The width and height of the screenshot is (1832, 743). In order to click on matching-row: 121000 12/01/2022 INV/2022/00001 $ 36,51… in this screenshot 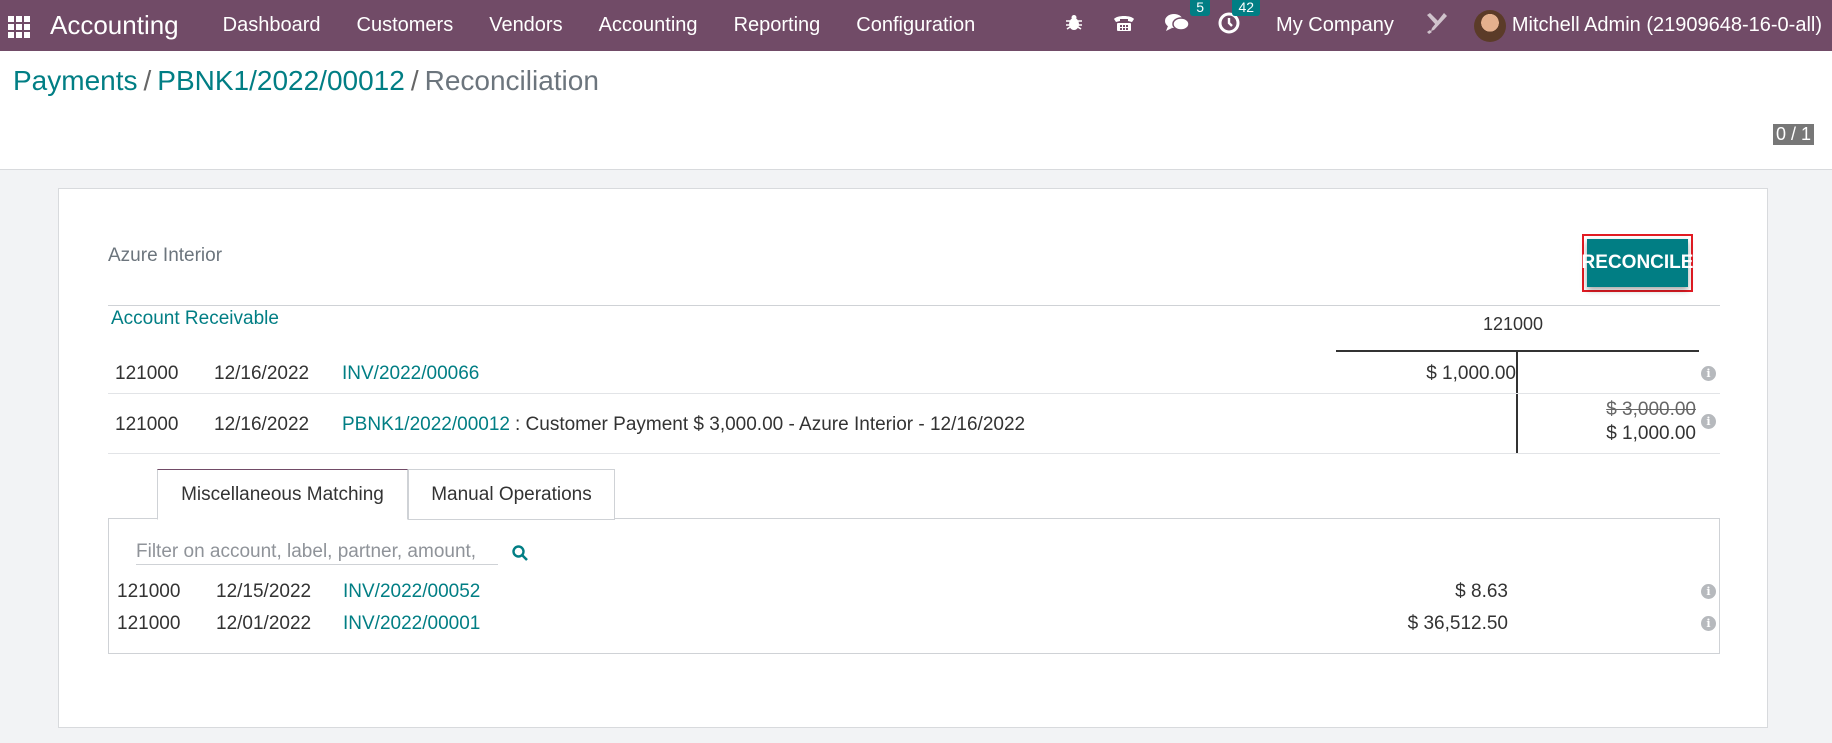, I will do `click(914, 625)`.